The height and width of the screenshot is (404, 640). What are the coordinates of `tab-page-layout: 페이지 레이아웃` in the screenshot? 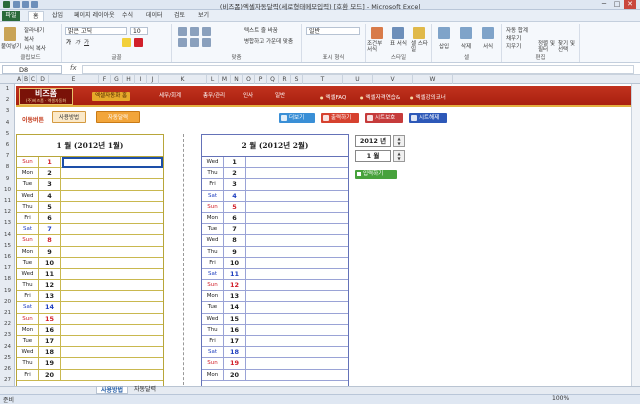 It's located at (94, 16).